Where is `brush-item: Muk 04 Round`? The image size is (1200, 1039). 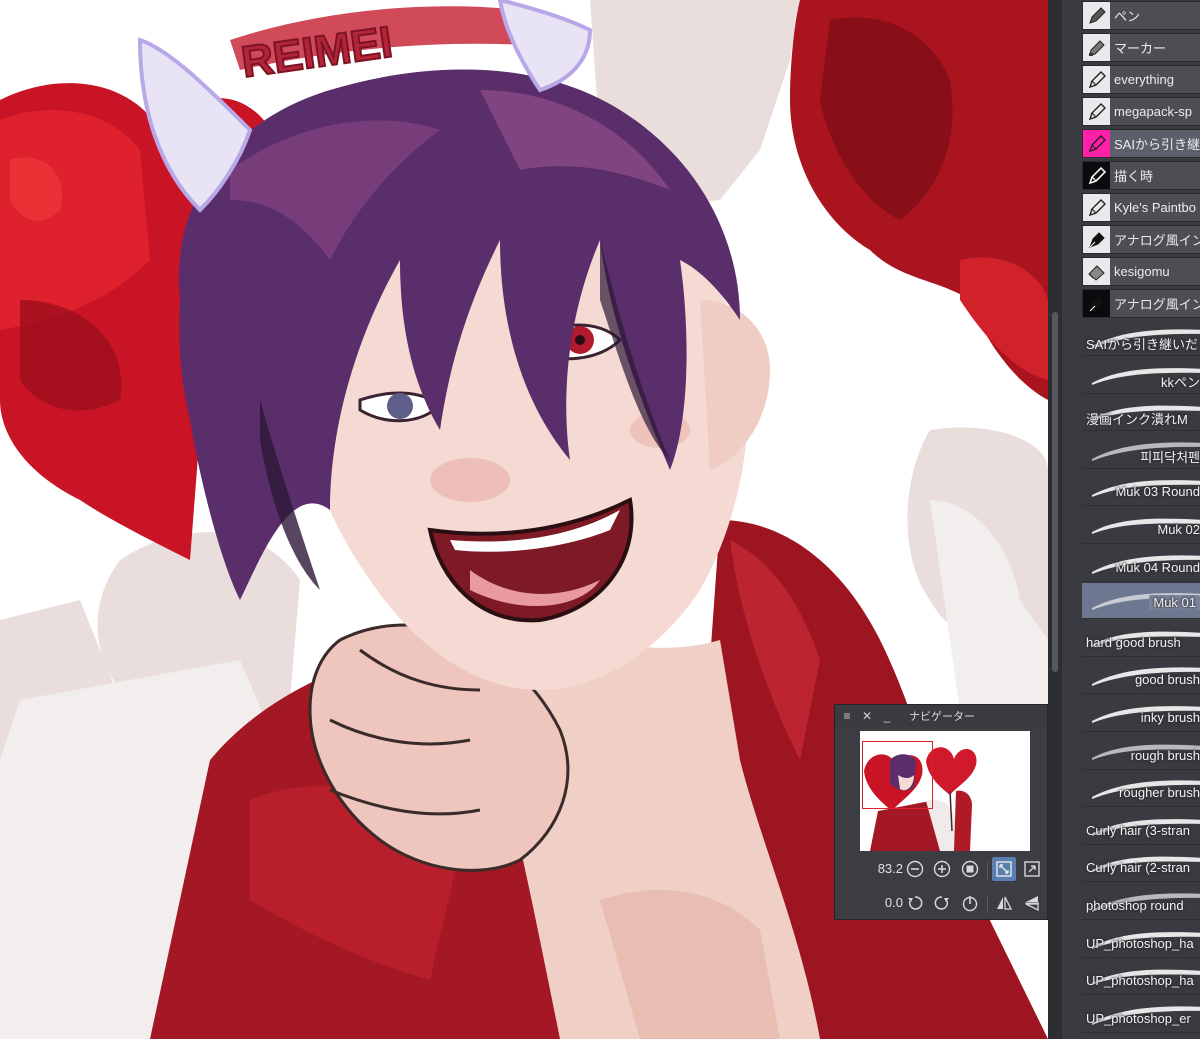
brush-item: Muk 04 Round is located at coordinates (1141, 563).